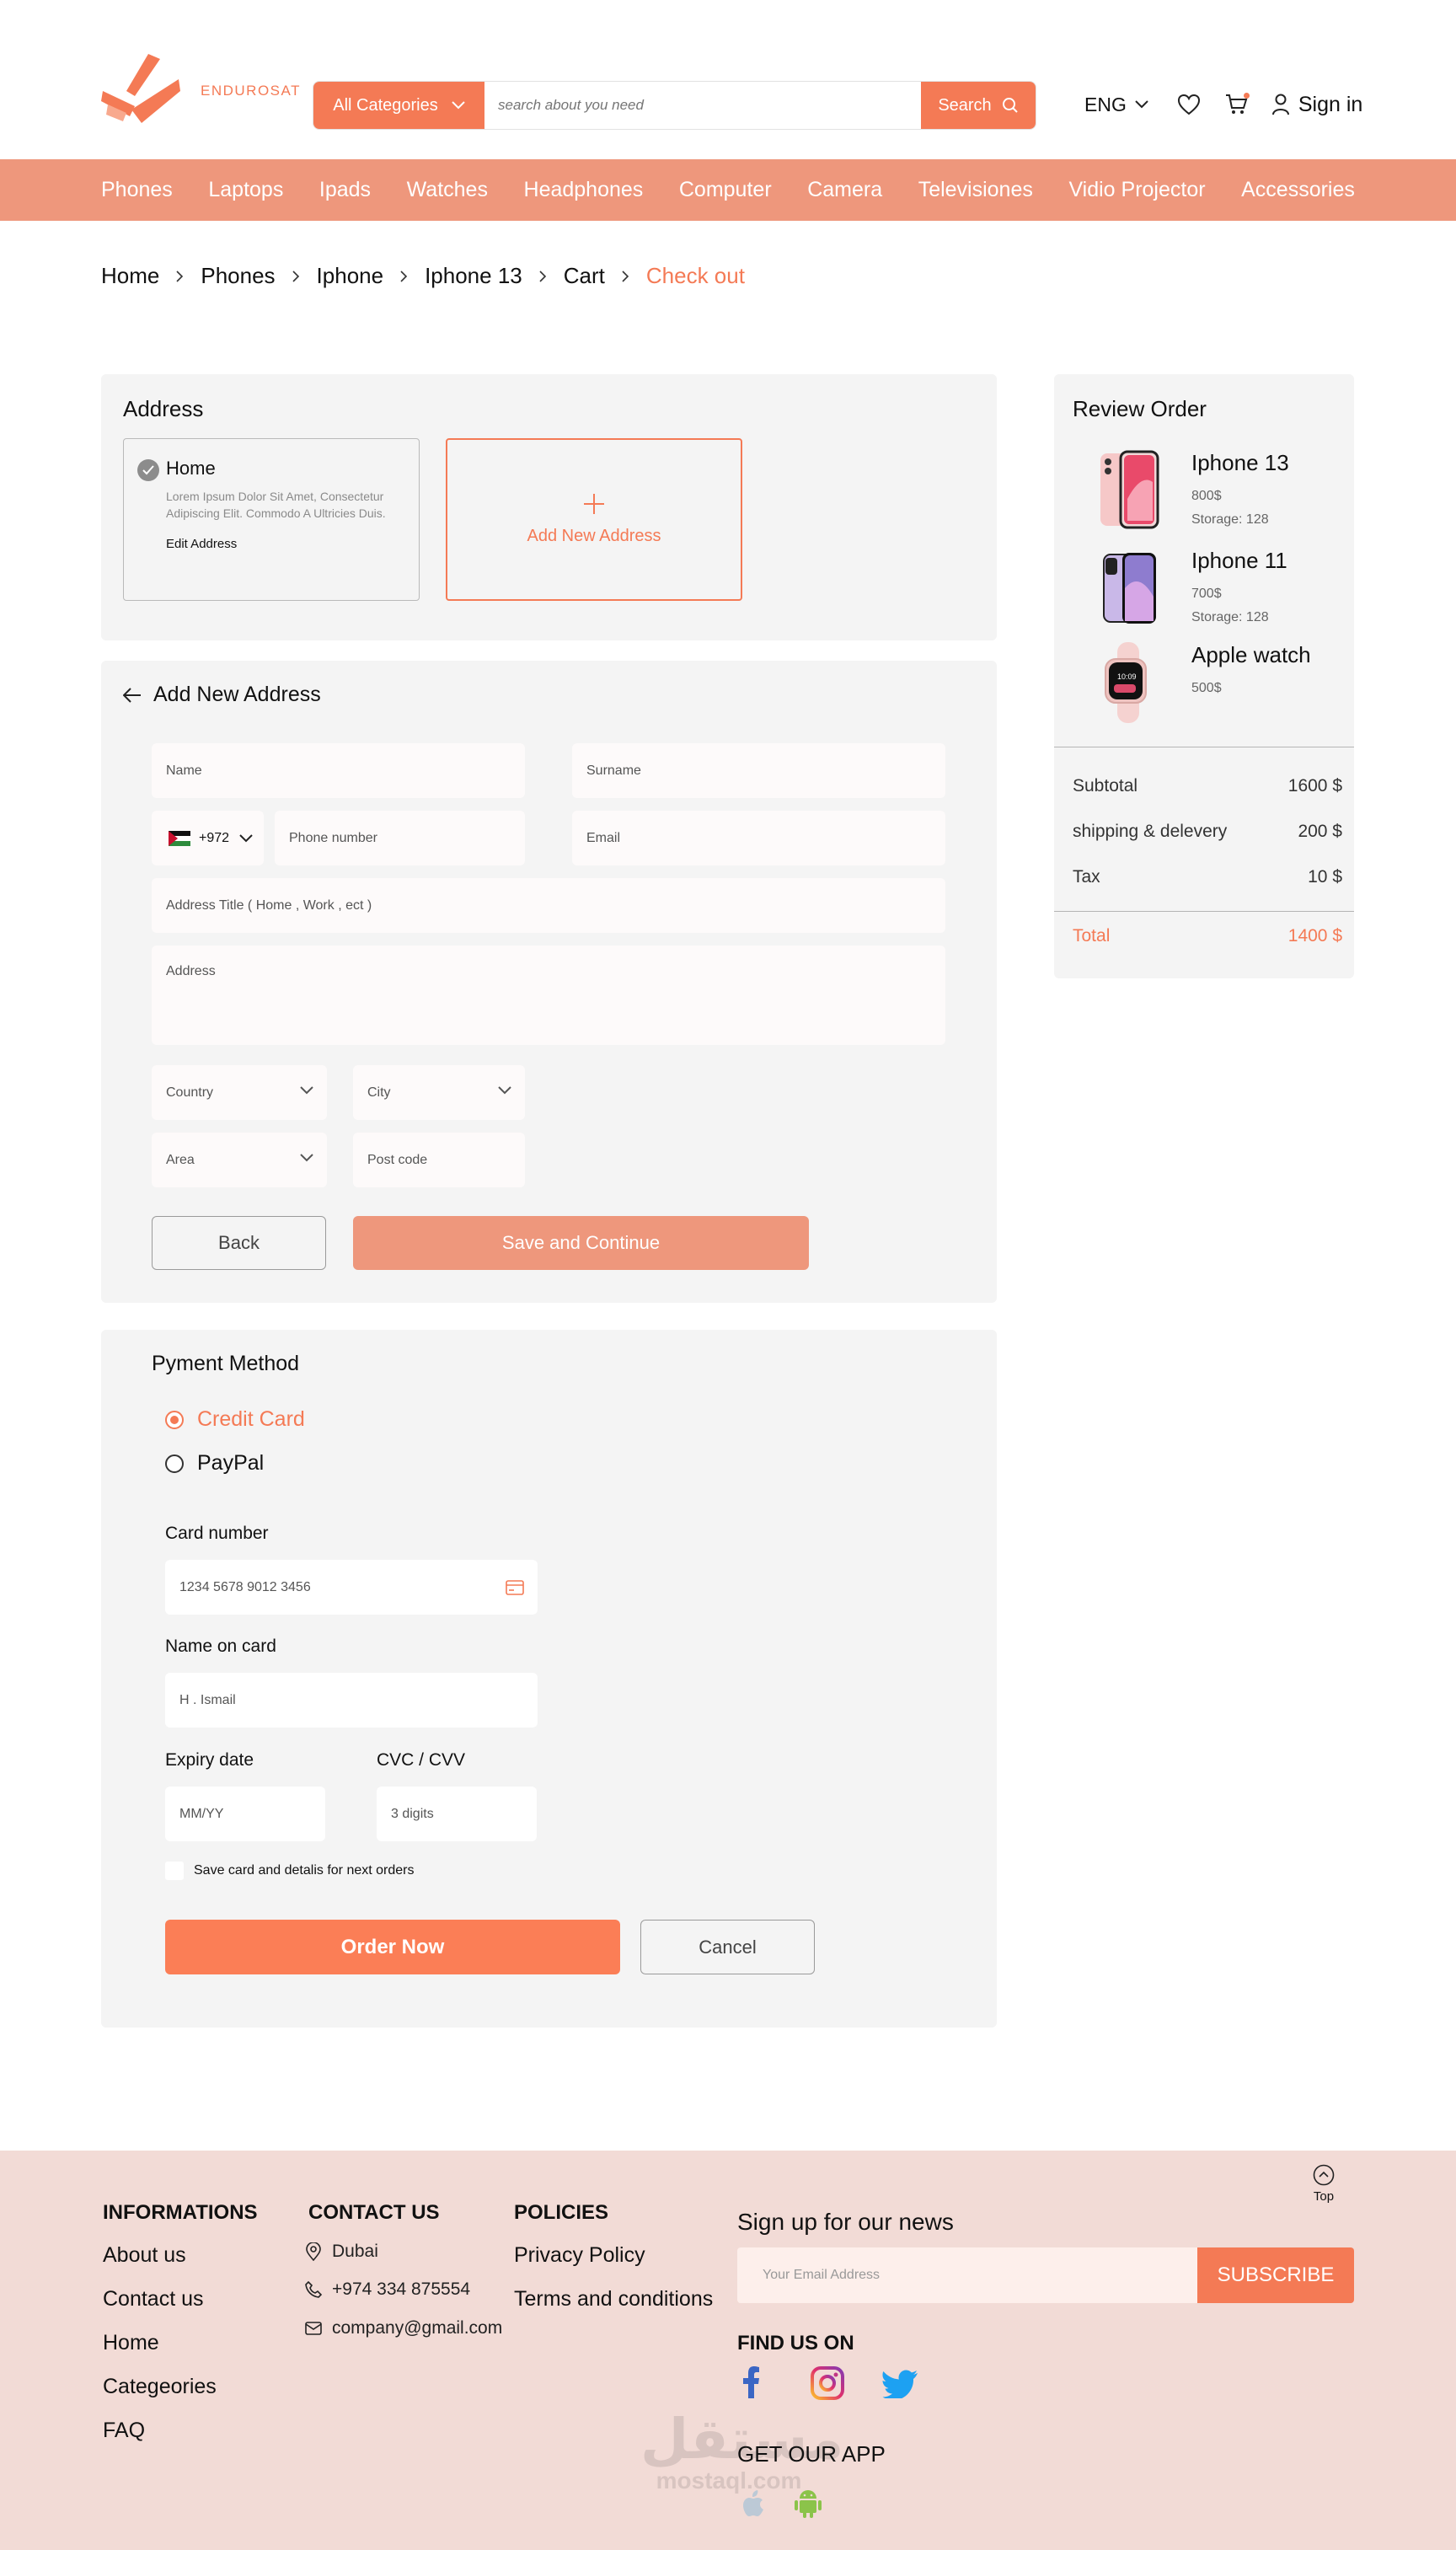  Describe the element at coordinates (758, 838) in the screenshot. I see `email-field: Email` at that location.